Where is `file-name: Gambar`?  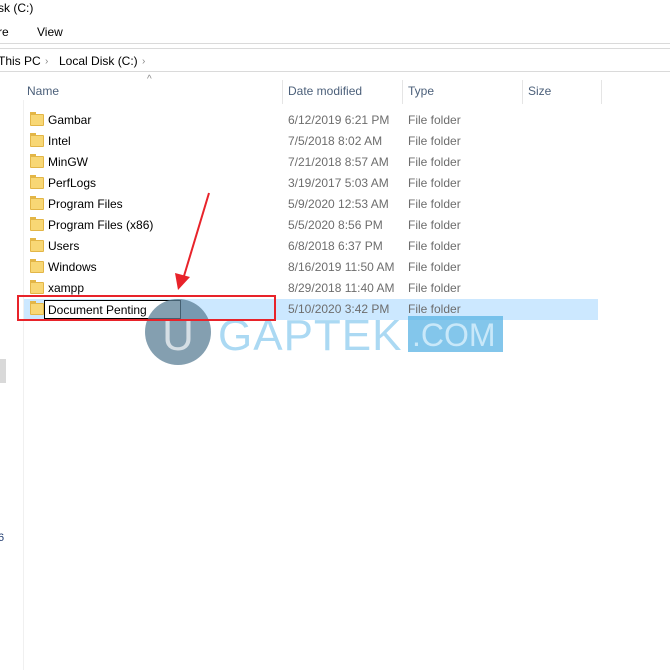
file-name: Gambar is located at coordinates (70, 120).